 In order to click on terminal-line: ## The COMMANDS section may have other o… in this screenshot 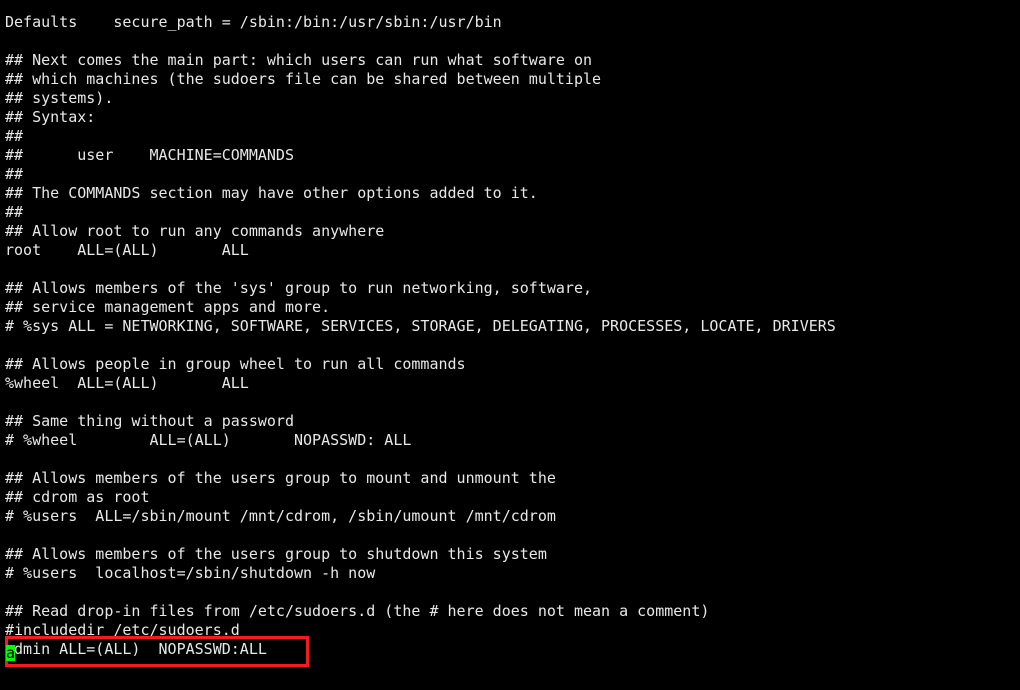, I will do `click(271, 193)`.